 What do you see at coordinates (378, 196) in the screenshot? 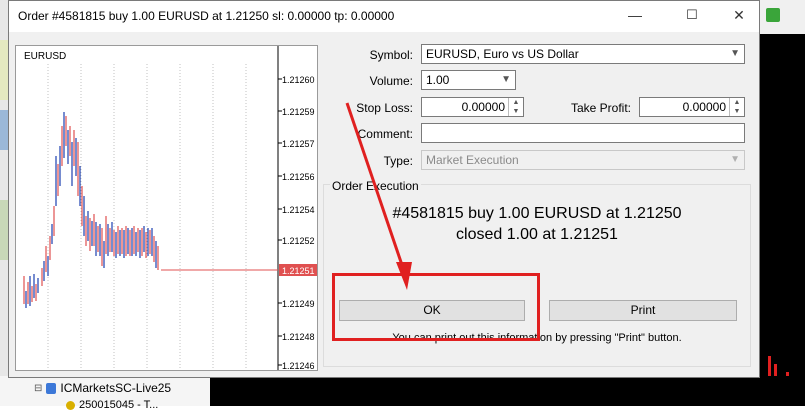
I see `annotation-arrow` at bounding box center [378, 196].